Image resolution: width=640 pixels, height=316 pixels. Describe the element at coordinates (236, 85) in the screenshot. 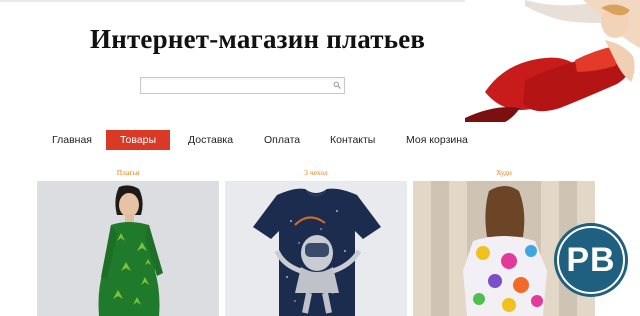

I see `search-input` at that location.